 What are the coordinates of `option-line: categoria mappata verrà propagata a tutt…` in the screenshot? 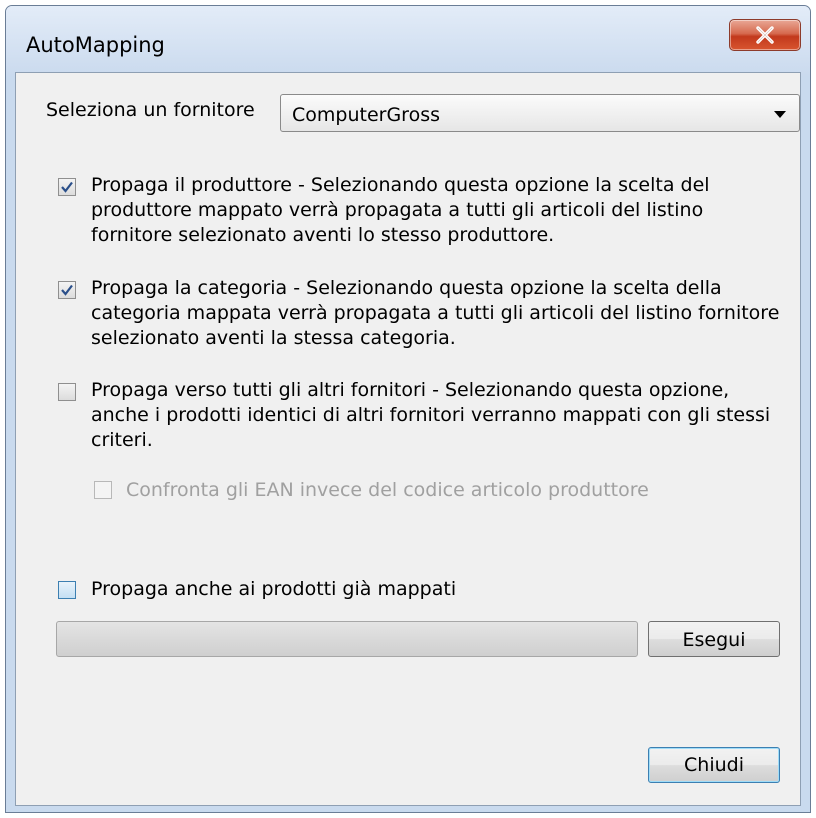 It's located at (435, 313).